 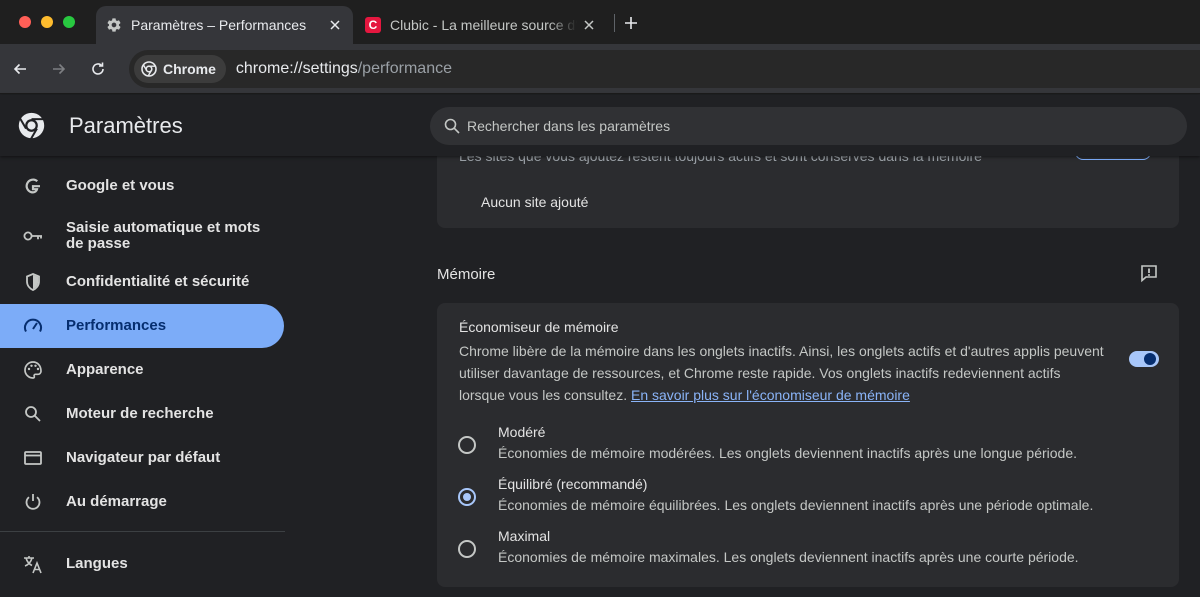 I want to click on zoom-window-button, so click(x=69, y=22).